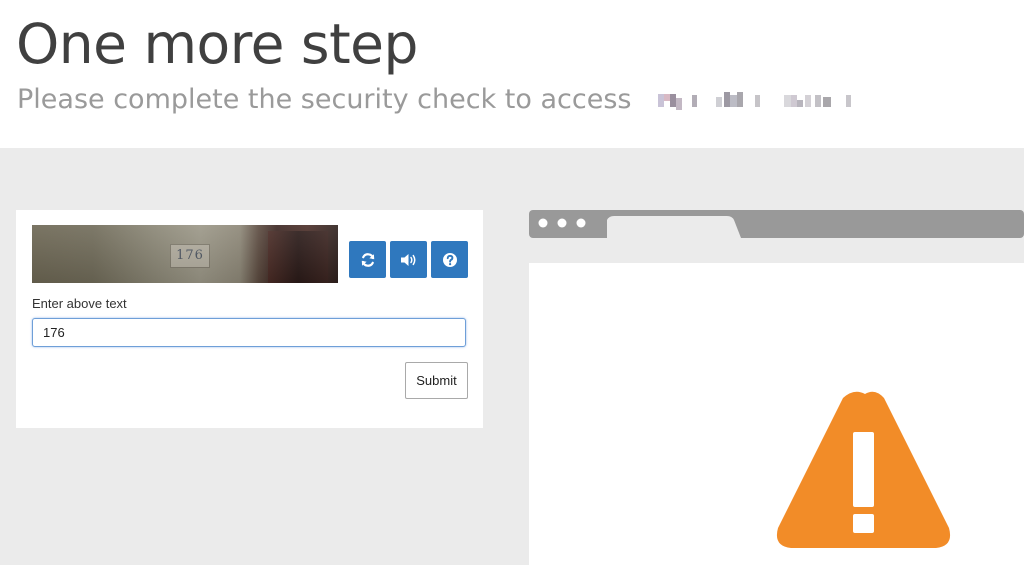 The width and height of the screenshot is (1024, 565). I want to click on captcha-image: 176, so click(185, 254).